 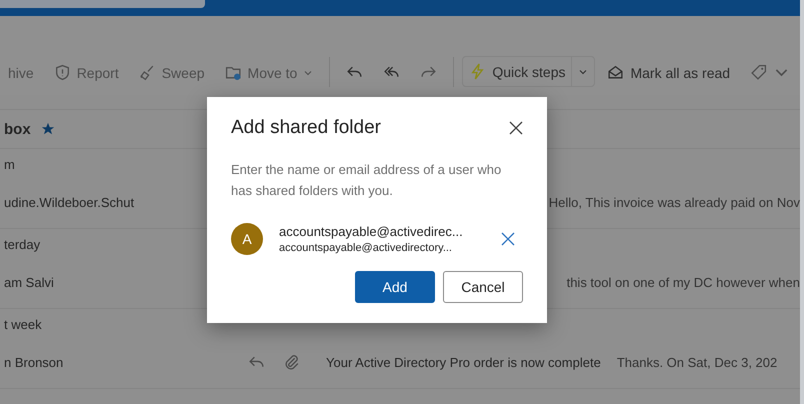 I want to click on tag-icon, so click(x=759, y=72).